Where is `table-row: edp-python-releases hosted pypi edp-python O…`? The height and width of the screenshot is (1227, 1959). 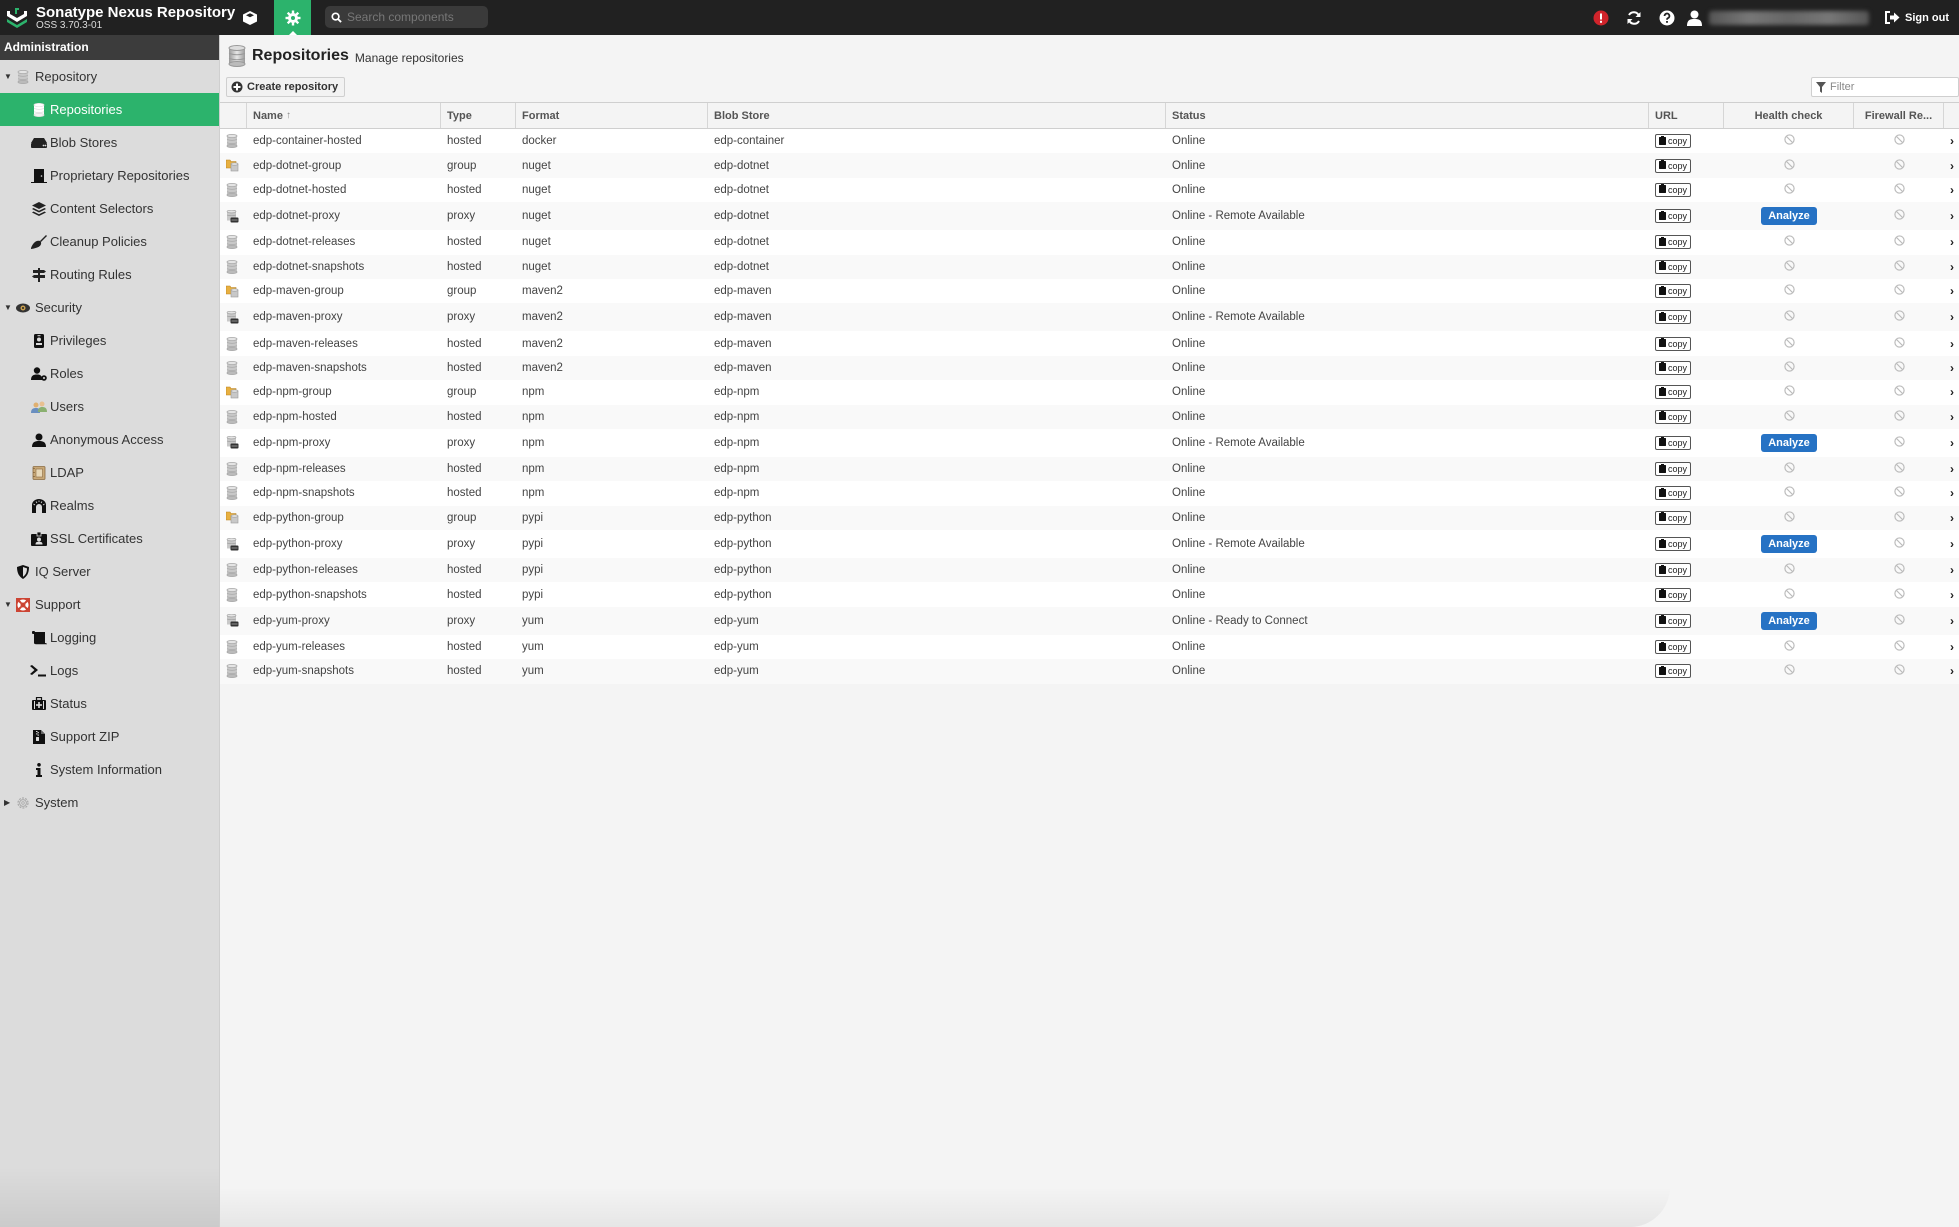
table-row: edp-python-releases hosted pypi edp-python O… is located at coordinates (1089, 570).